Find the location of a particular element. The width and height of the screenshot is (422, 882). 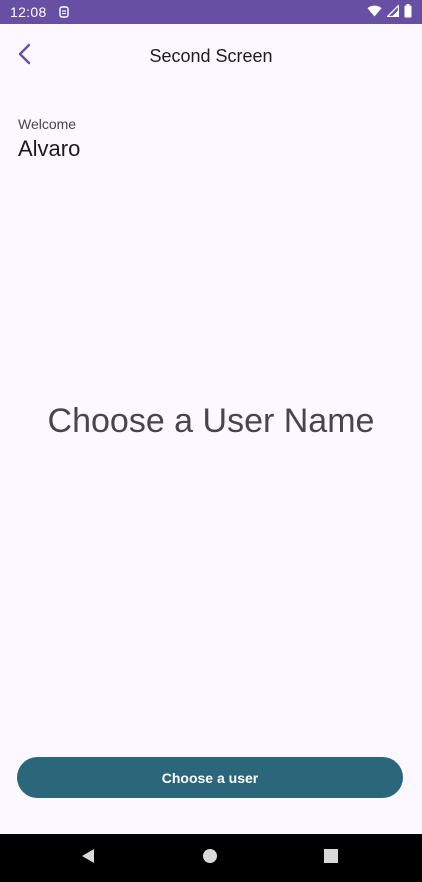

nav-back-button is located at coordinates (88, 858).